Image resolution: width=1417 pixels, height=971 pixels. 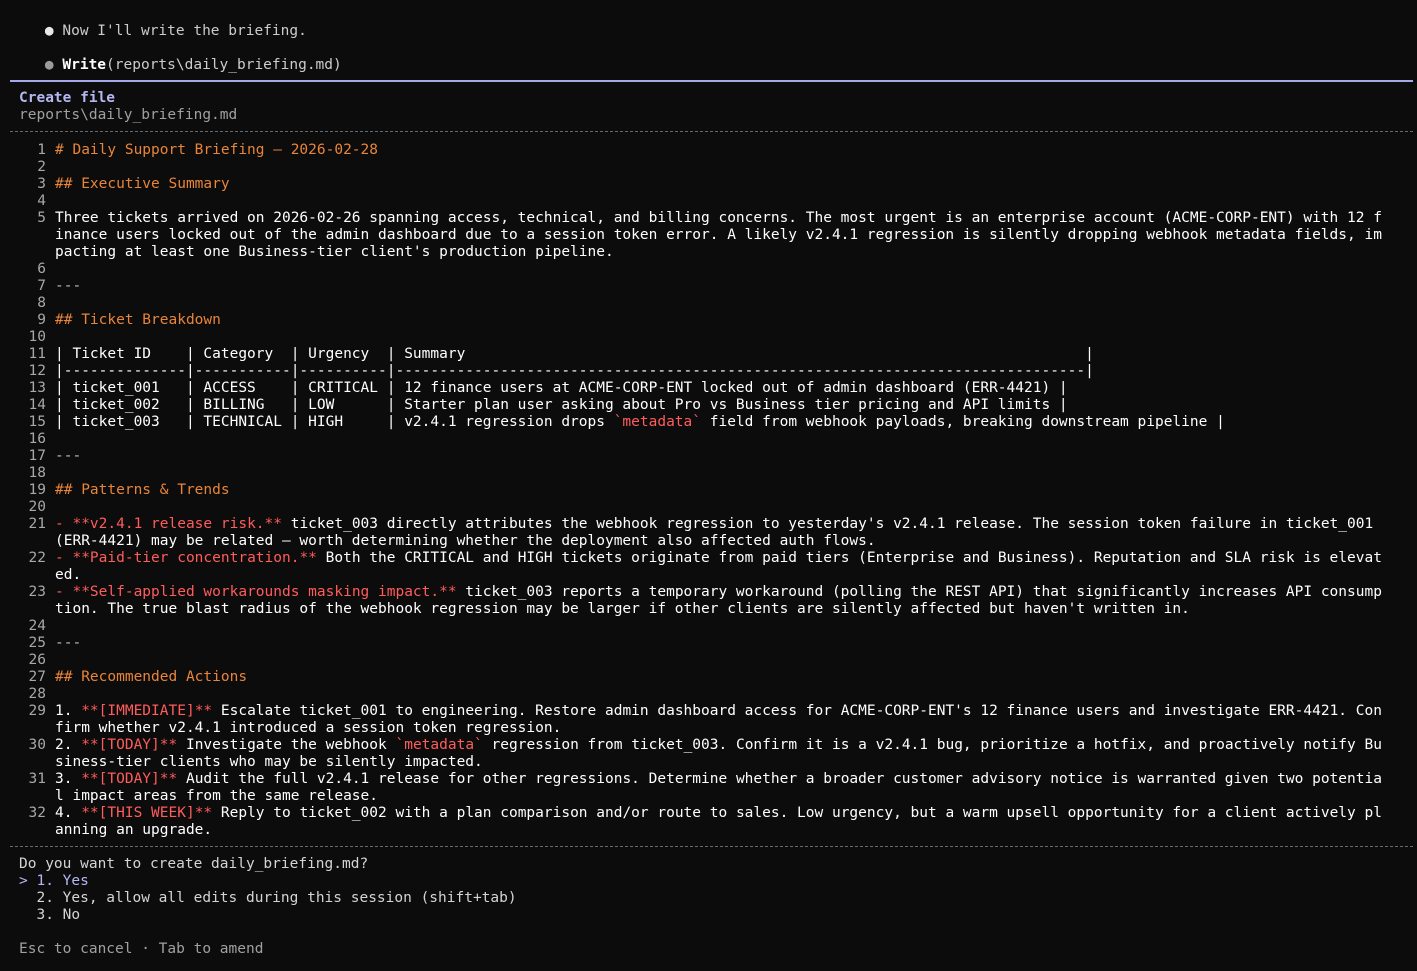 I want to click on markdown-heading: # Daily Support Briefing — 2026-02-28, so click(x=217, y=150).